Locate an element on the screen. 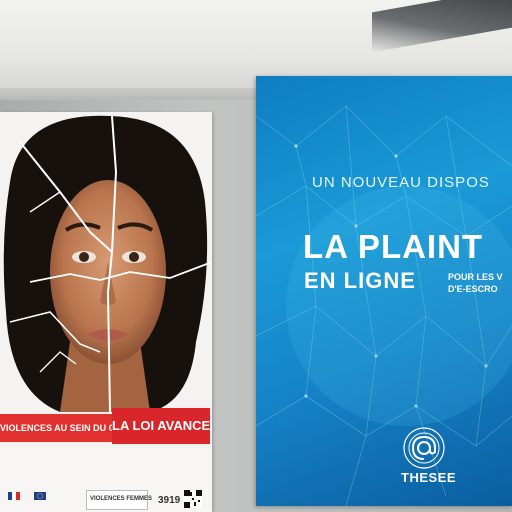  french-flag-icon is located at coordinates (14, 496).